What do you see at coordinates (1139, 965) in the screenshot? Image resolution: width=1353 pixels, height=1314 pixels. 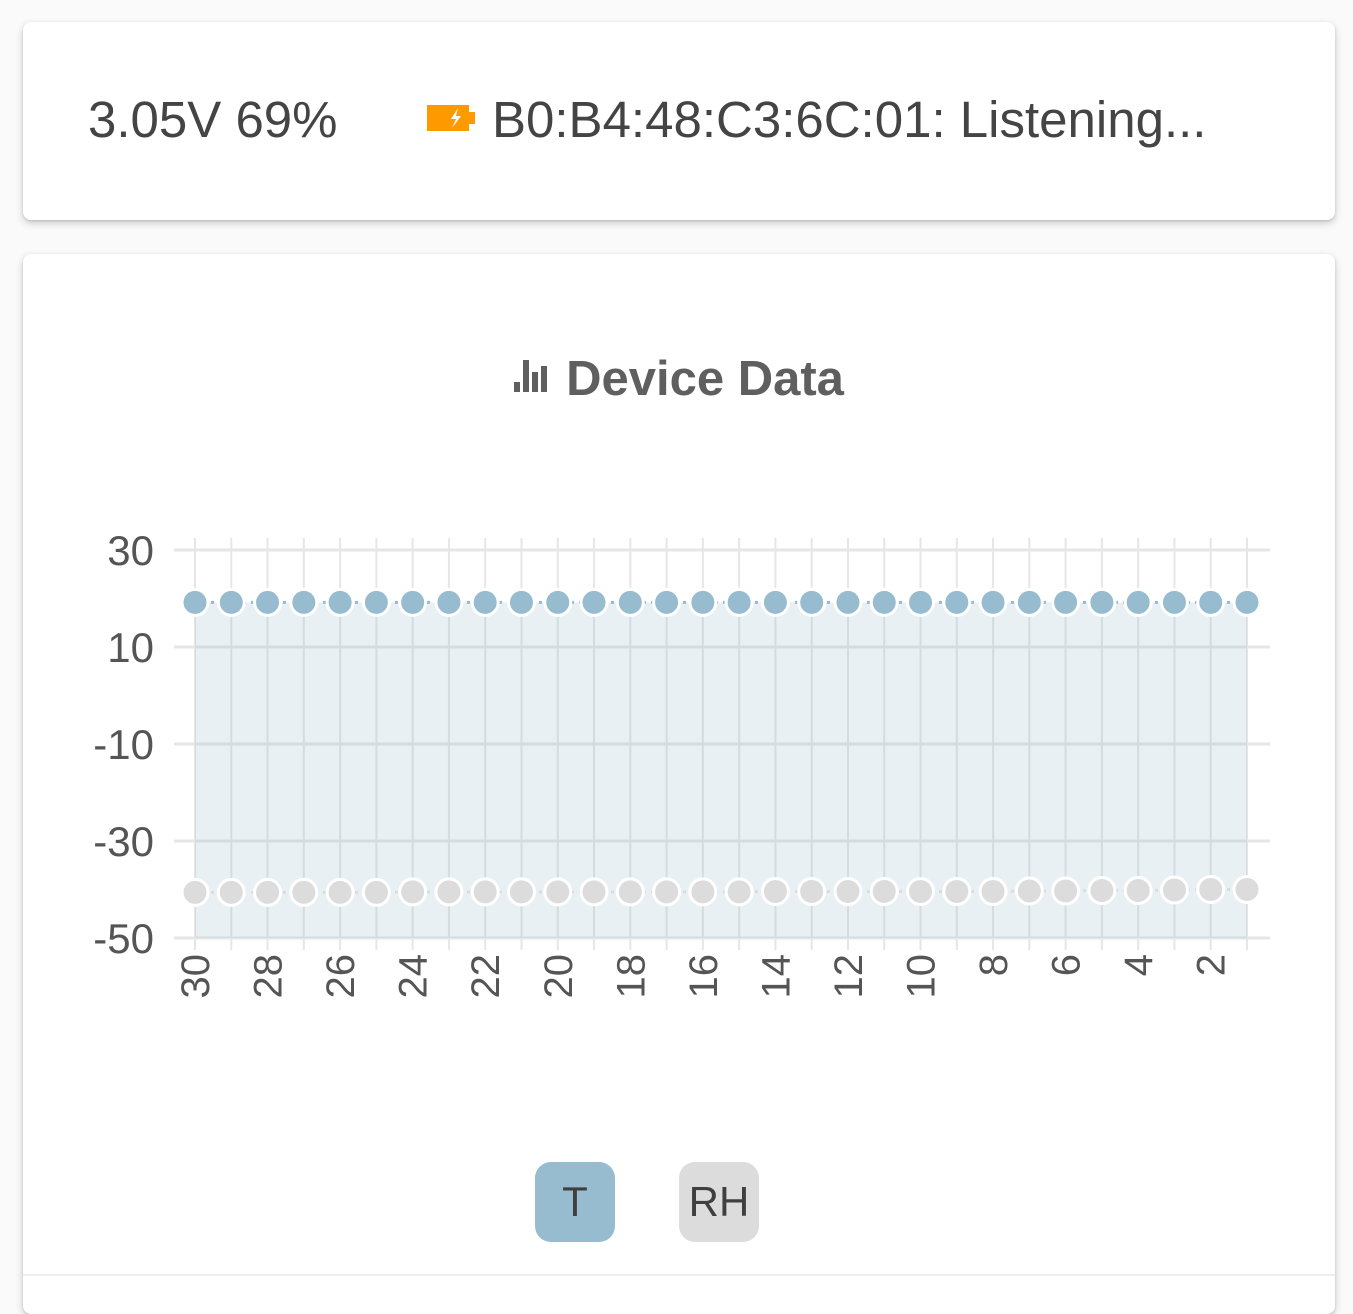 I see `x-tick-label: 4` at bounding box center [1139, 965].